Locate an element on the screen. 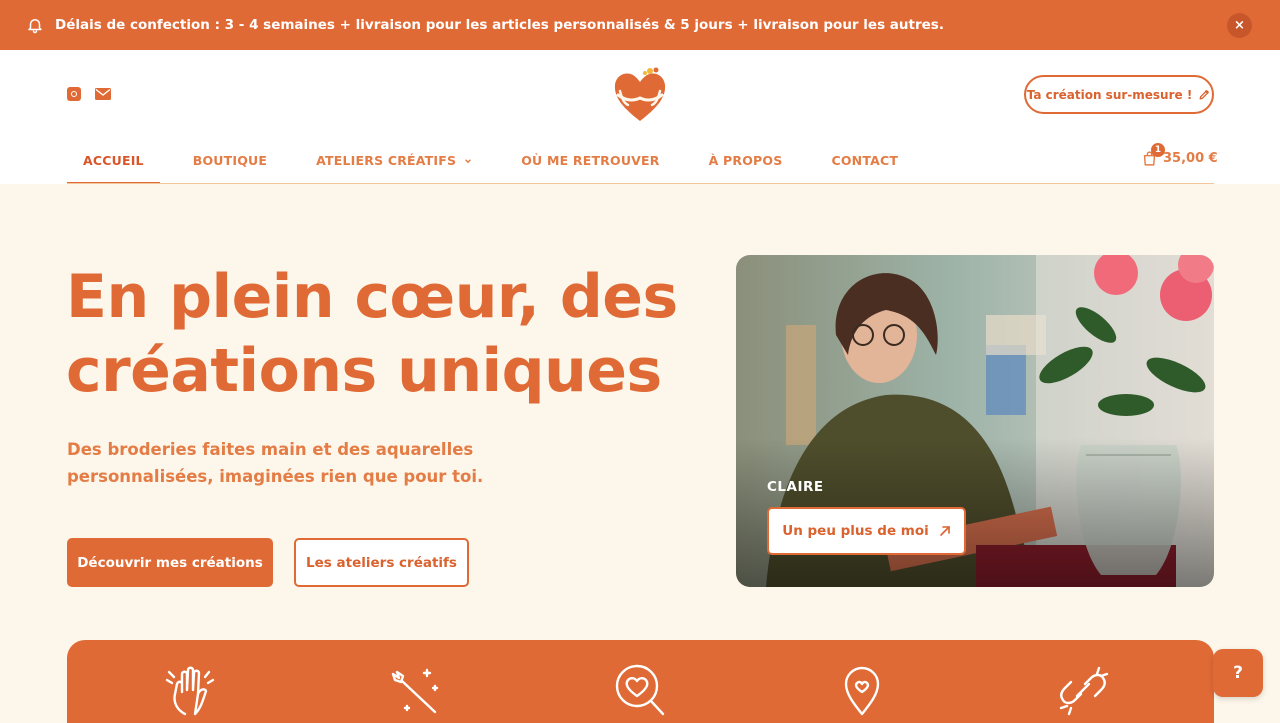  custom-creation-button: Ta création sur-mesure ! is located at coordinates (1119, 94).